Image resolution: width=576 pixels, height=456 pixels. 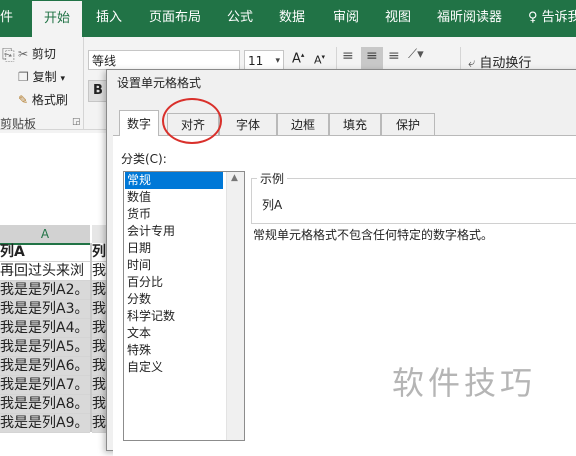 What do you see at coordinates (413, 201) in the screenshot?
I see `sample-group` at bounding box center [413, 201].